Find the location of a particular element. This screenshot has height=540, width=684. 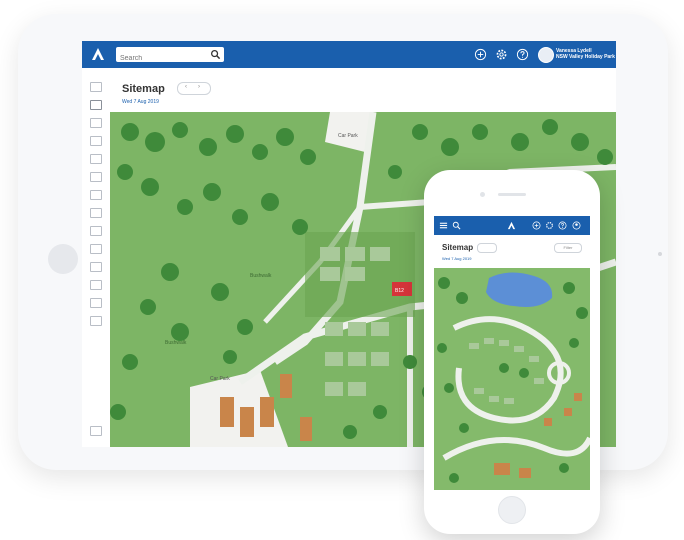

page-header: Sitemap ‹ › Wed 7 Aug 2019 is located at coordinates (363, 90).